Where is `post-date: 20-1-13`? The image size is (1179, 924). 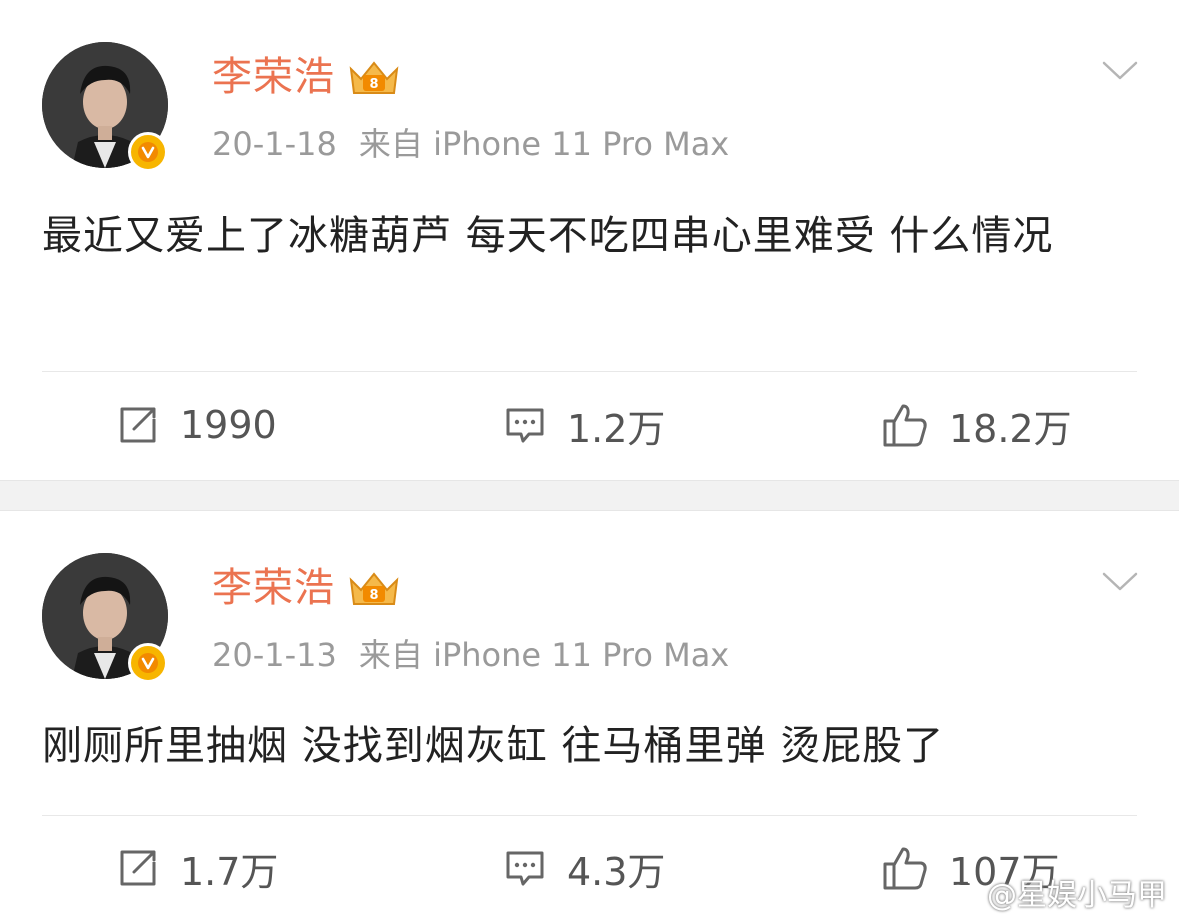 post-date: 20-1-13 is located at coordinates (274, 655).